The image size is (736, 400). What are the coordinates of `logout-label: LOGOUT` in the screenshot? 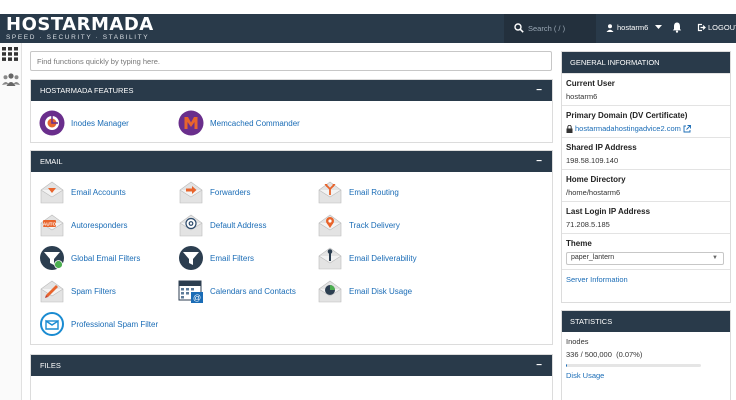 It's located at (722, 27).